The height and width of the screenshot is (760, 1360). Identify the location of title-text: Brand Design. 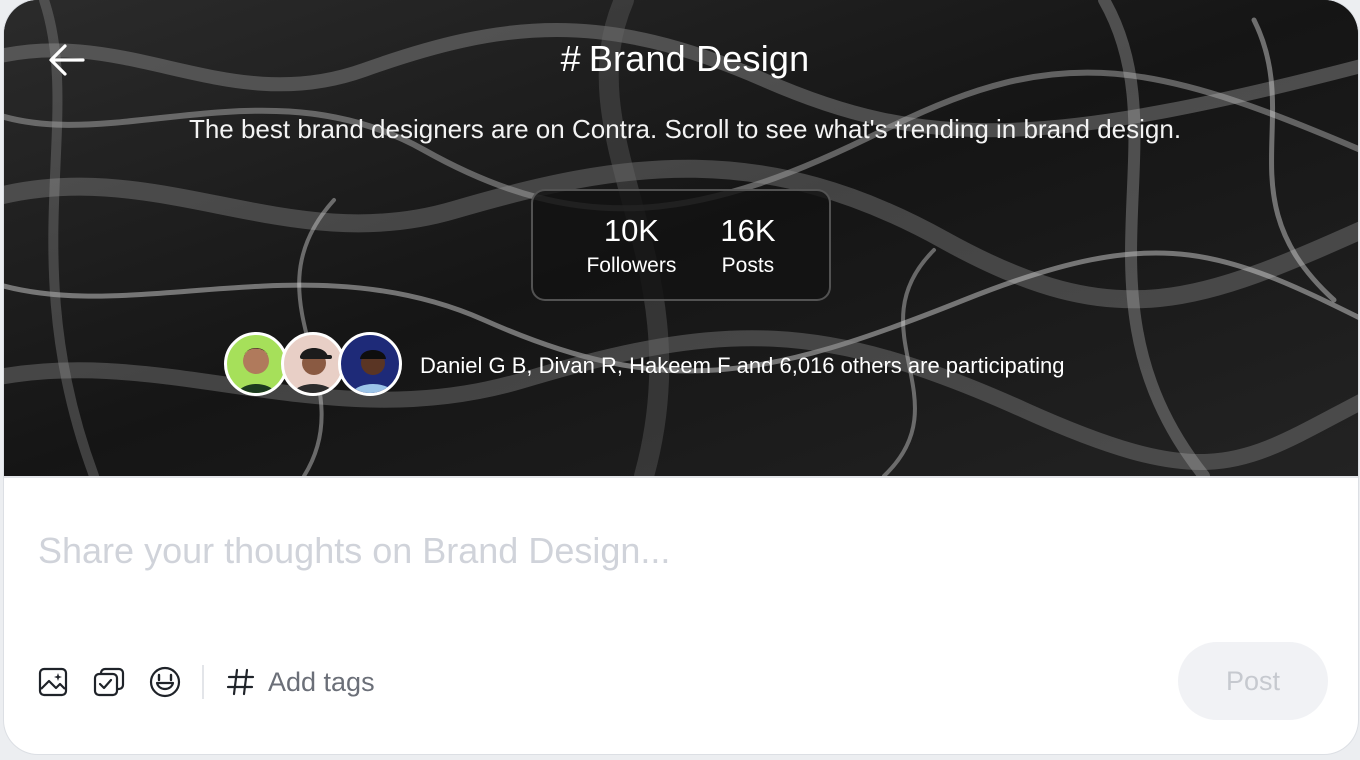
(699, 58).